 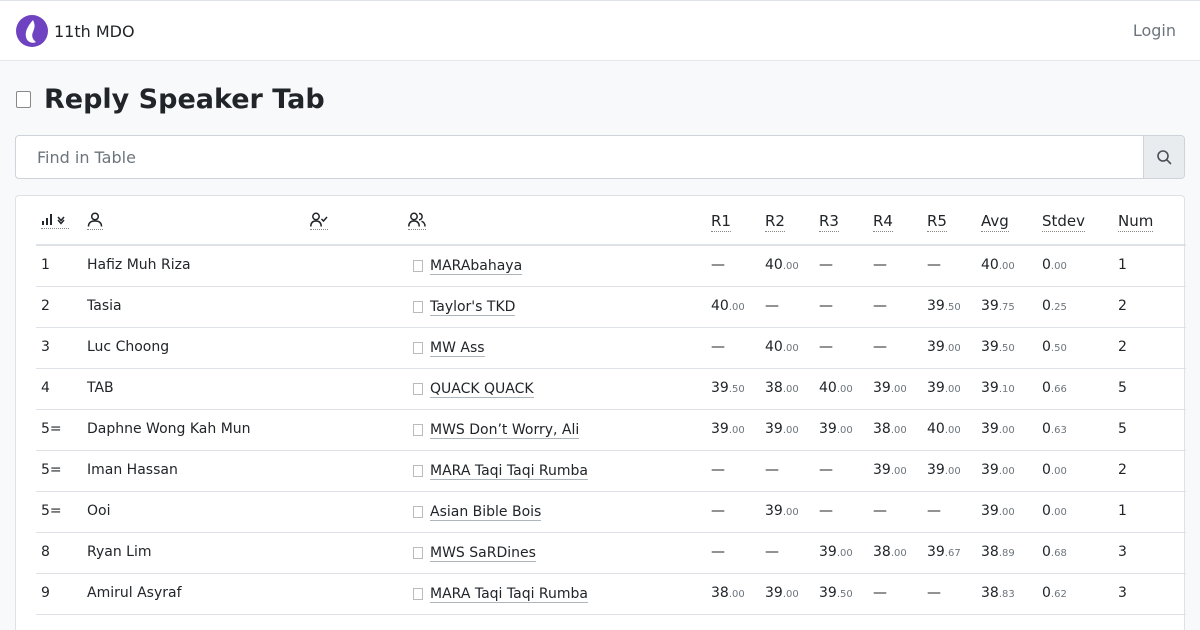 I want to click on col-avg-header: Avg, so click(x=995, y=222).